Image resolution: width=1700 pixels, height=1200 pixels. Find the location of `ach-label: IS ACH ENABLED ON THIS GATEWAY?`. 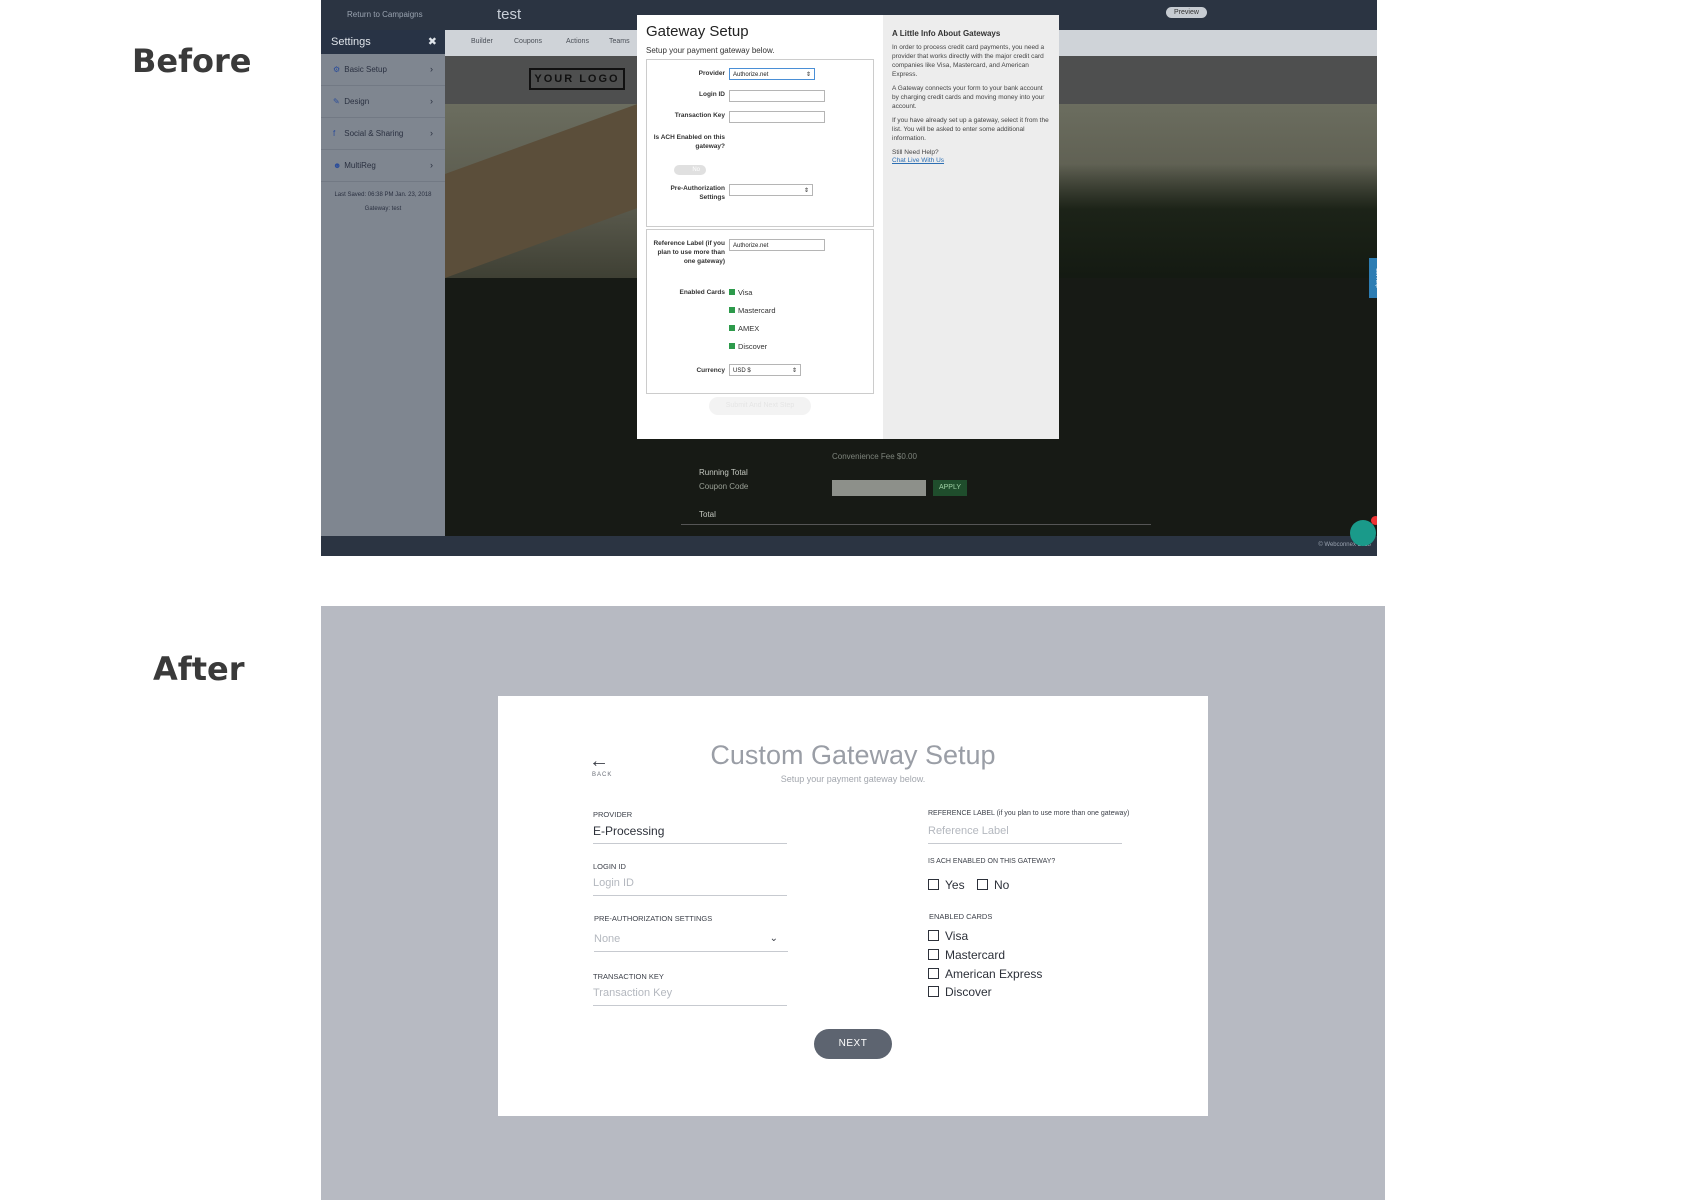

ach-label: IS ACH ENABLED ON THIS GATEWAY? is located at coordinates (992, 861).